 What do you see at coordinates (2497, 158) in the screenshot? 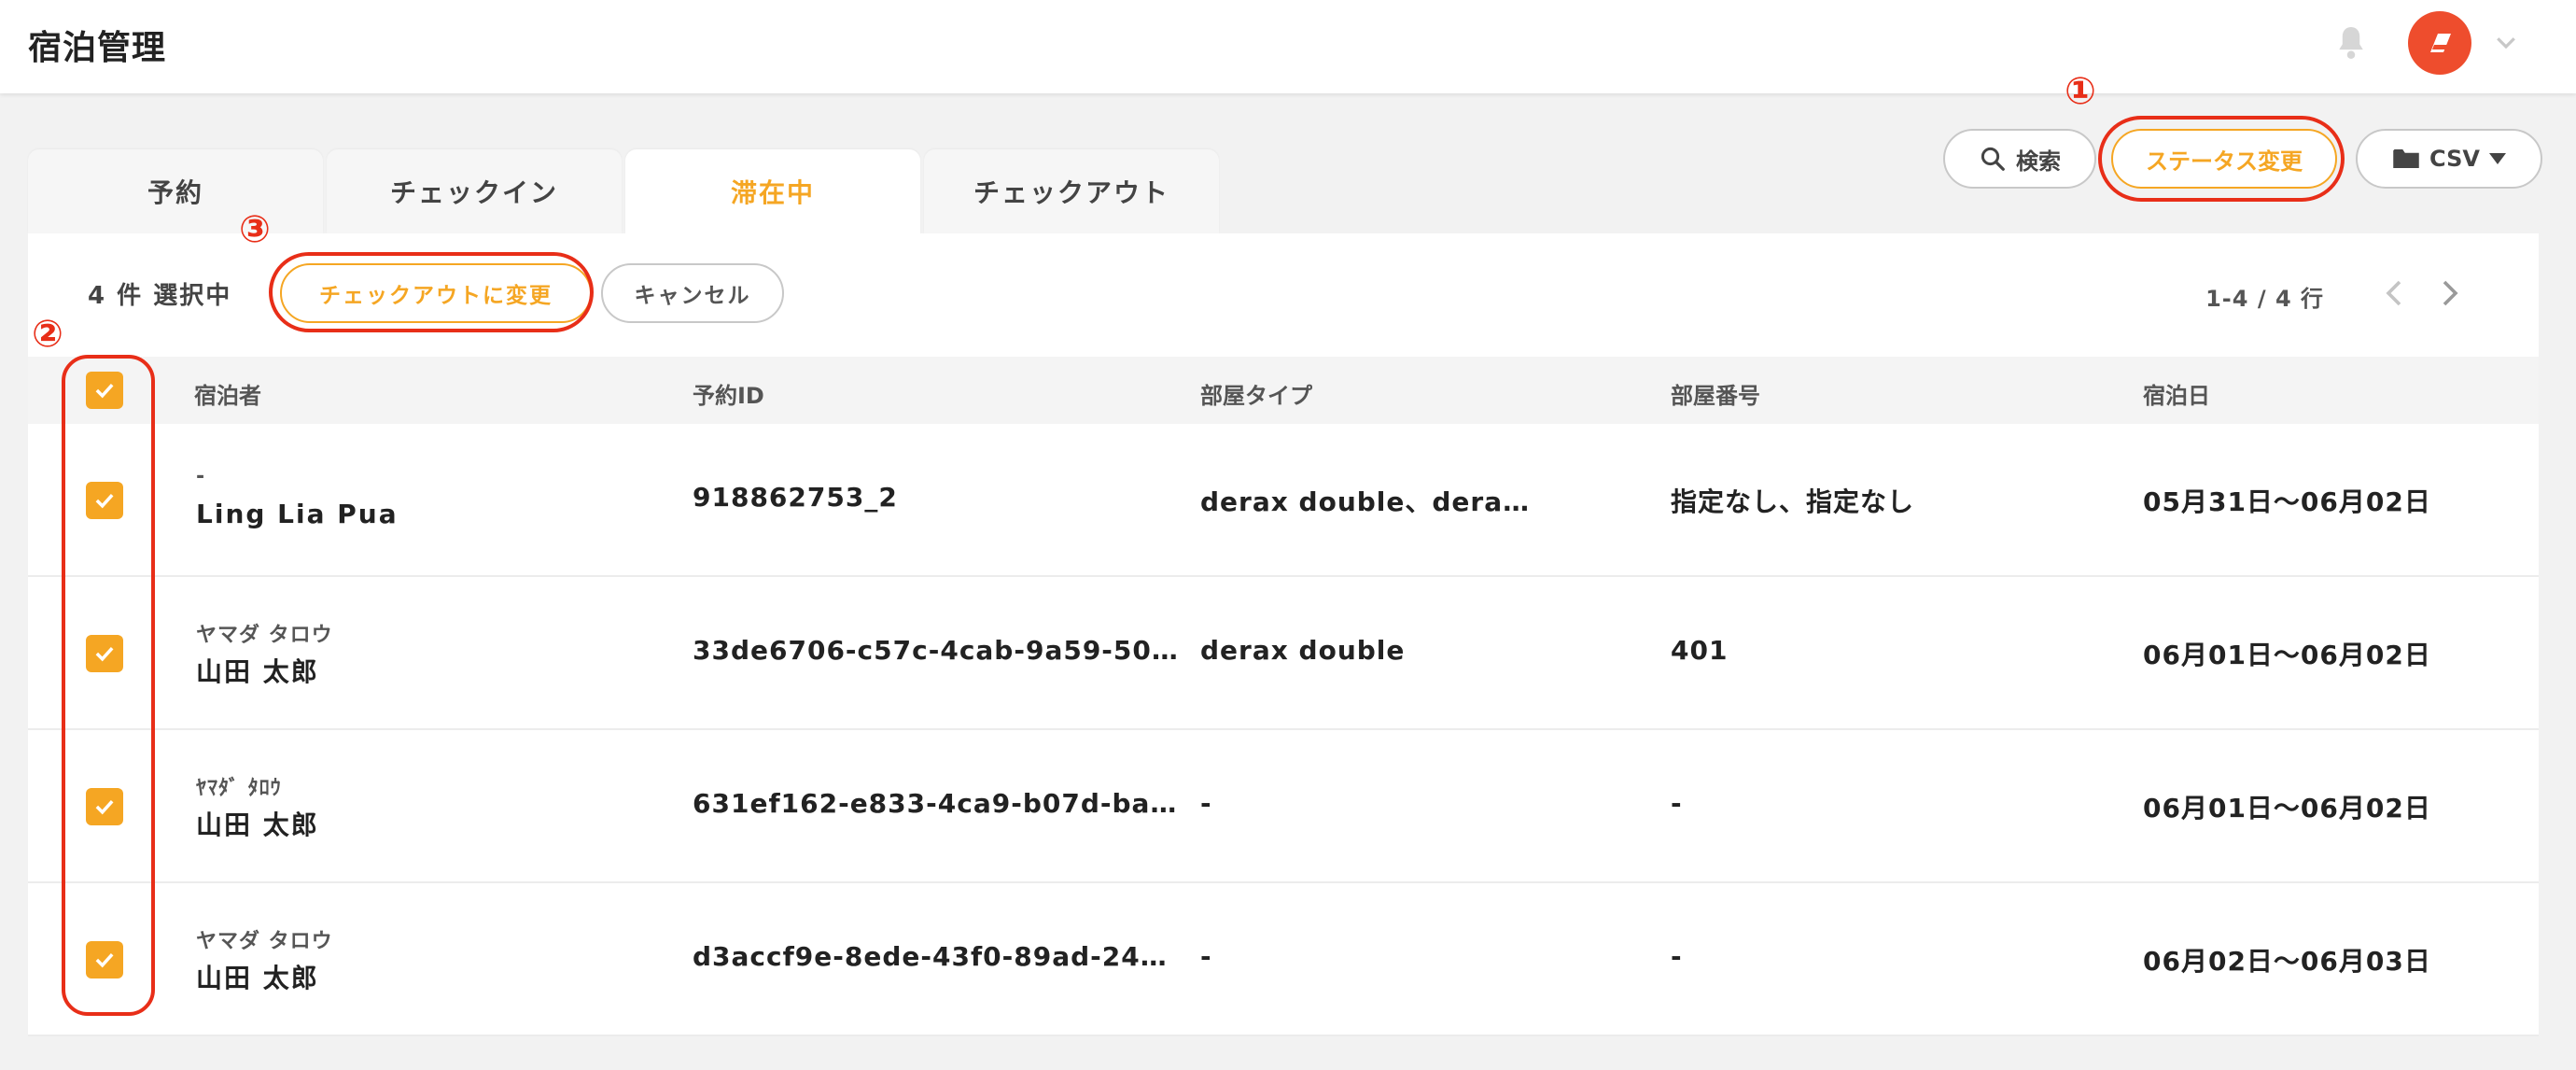
I see `caret-down-icon` at bounding box center [2497, 158].